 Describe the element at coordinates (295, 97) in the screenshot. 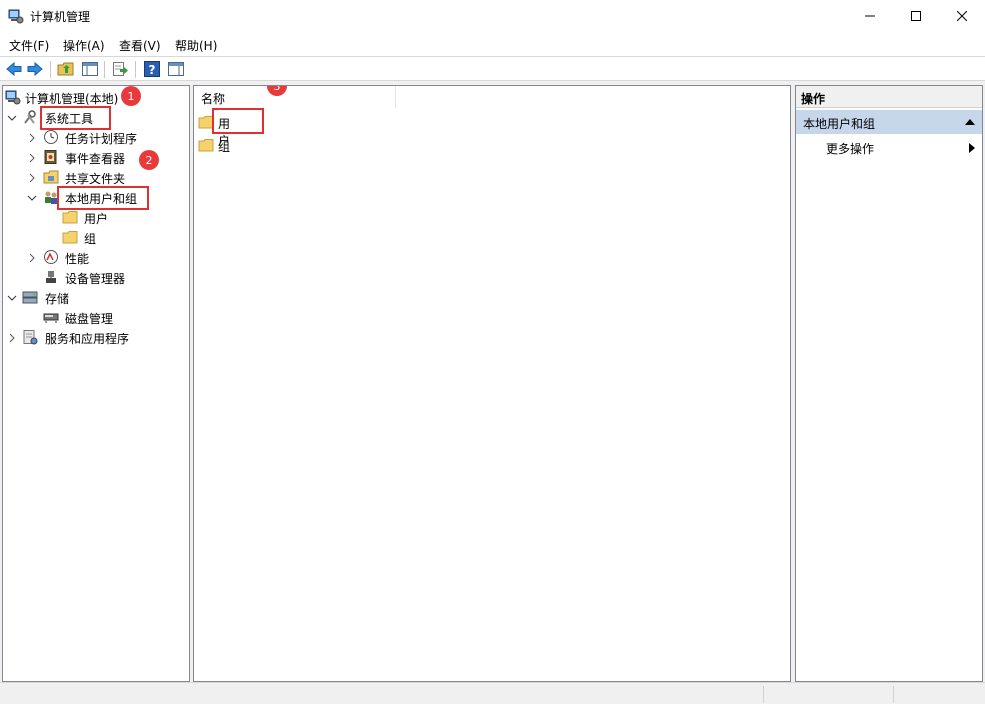

I see `column-header-name: 名称` at that location.